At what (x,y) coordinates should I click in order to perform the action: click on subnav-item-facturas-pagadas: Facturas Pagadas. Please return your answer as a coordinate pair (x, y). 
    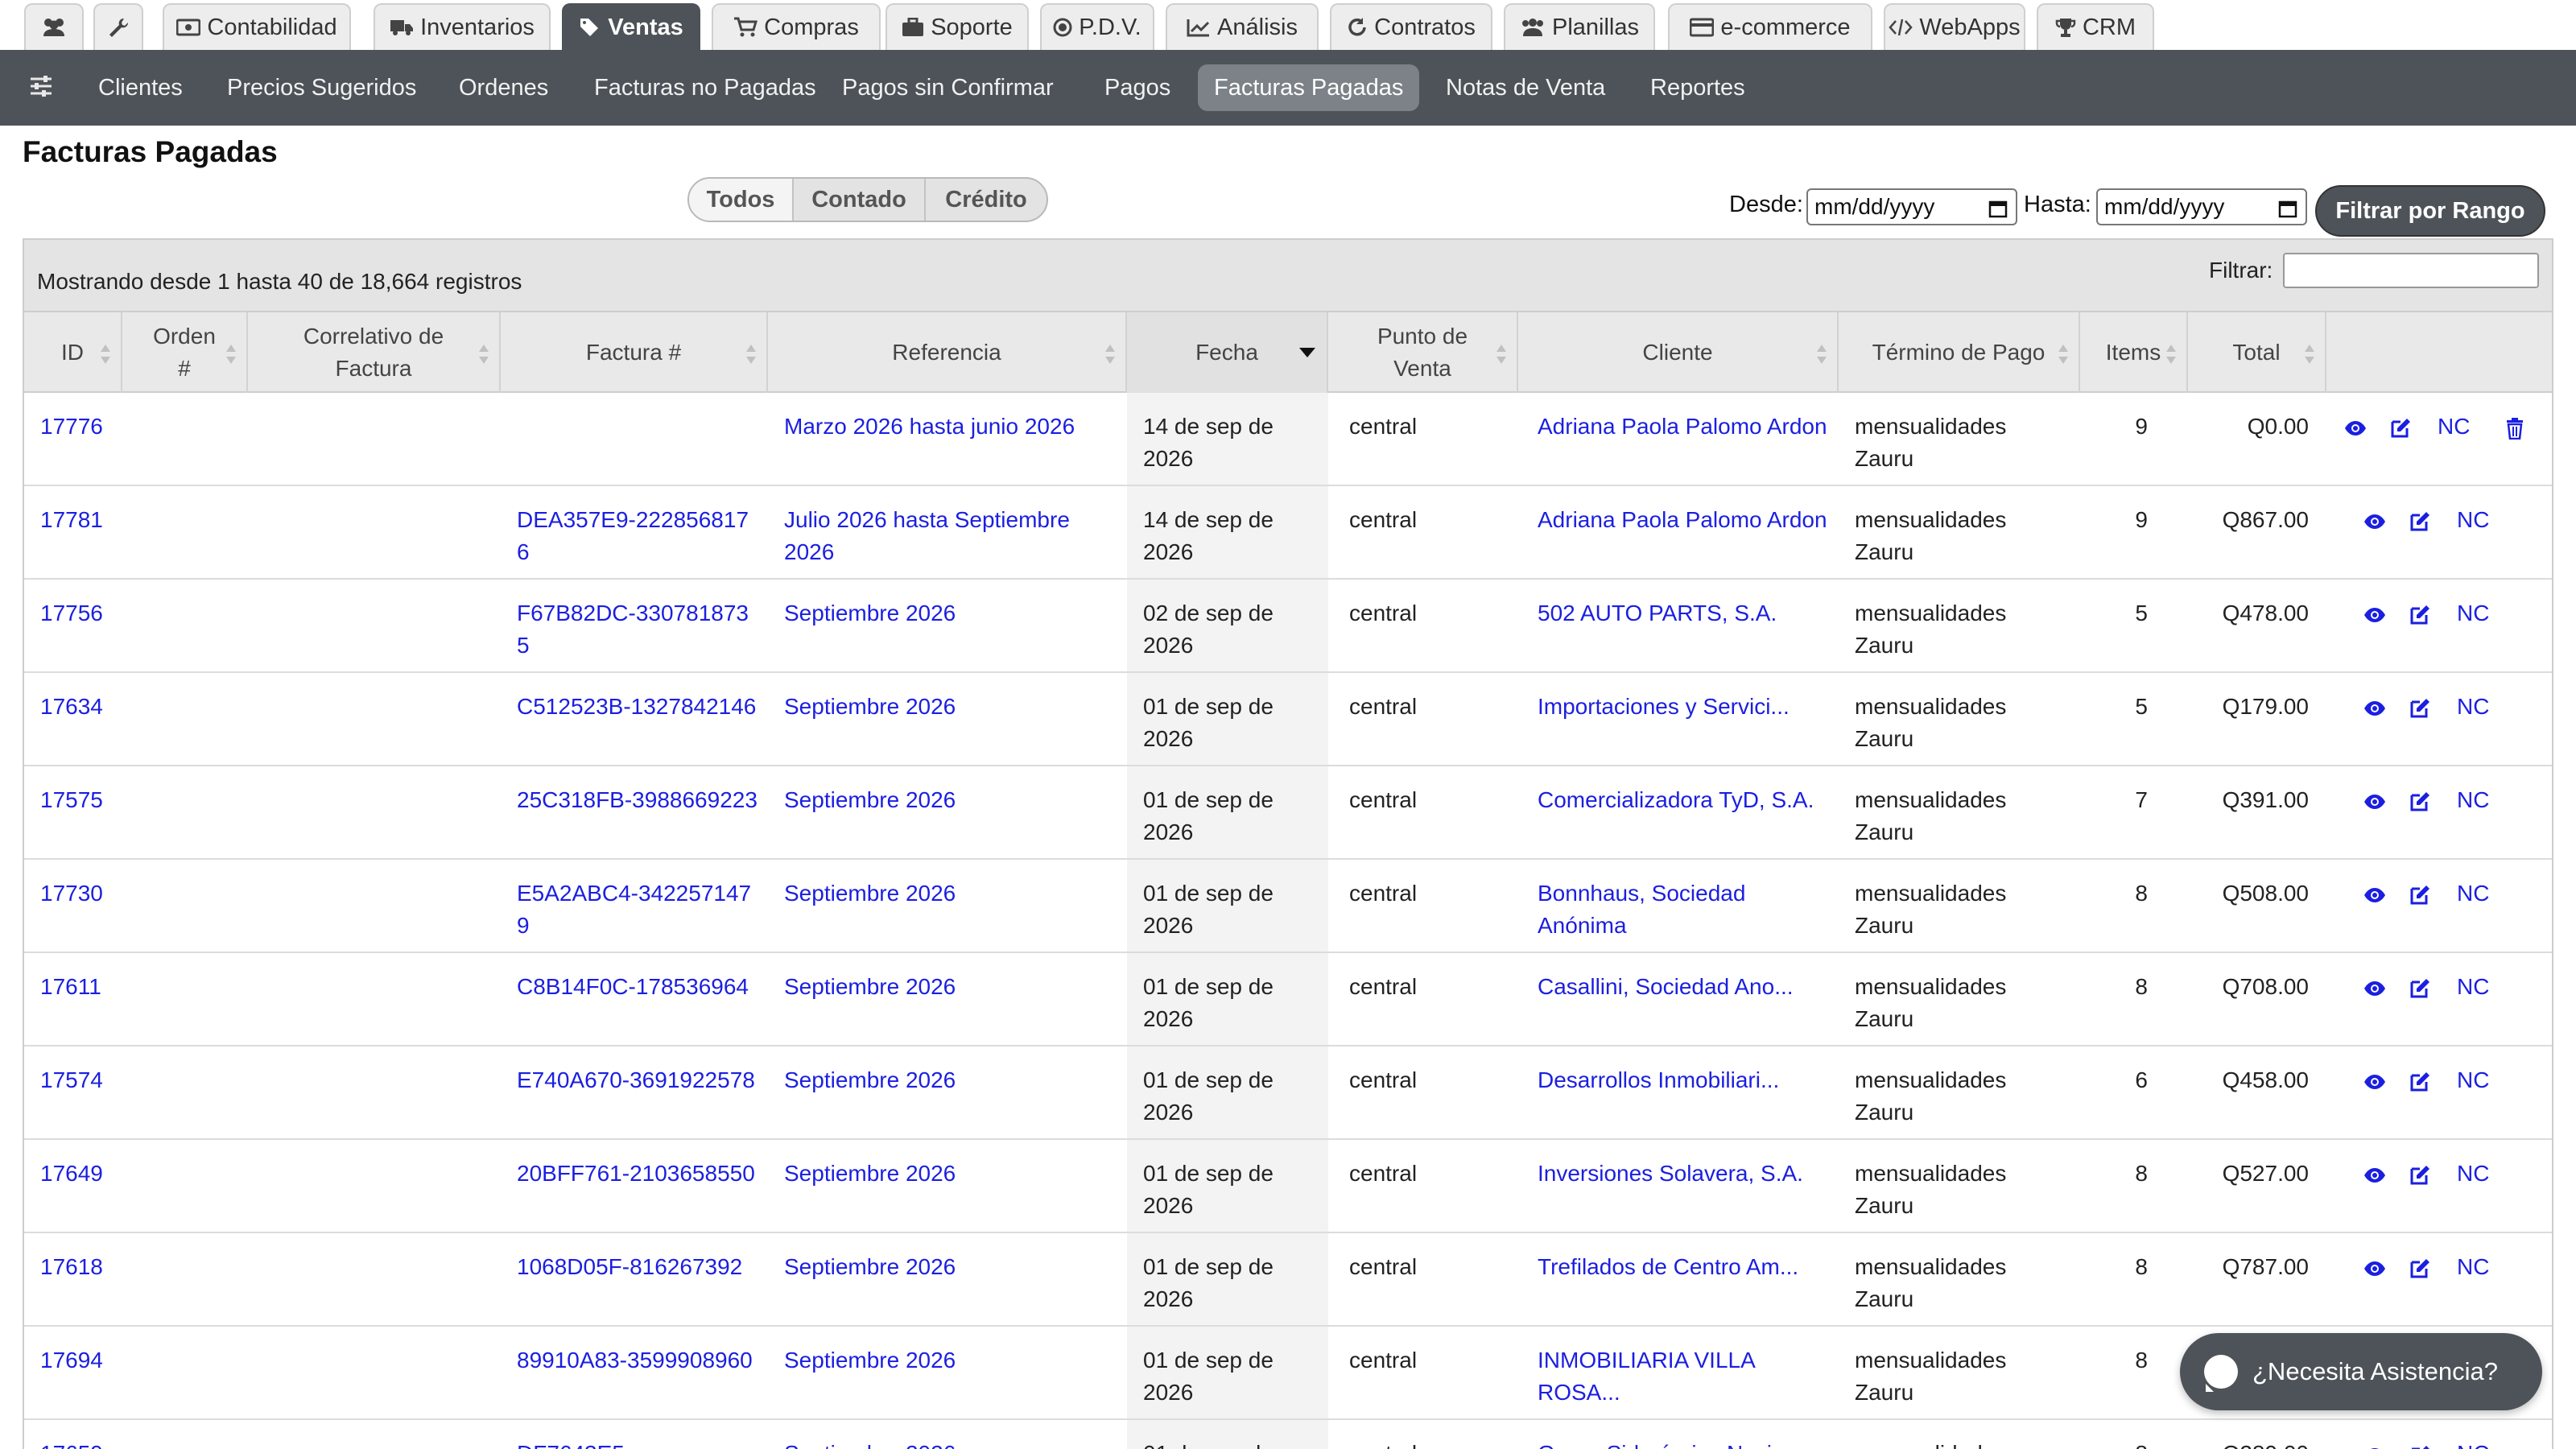
    Looking at the image, I should click on (1309, 87).